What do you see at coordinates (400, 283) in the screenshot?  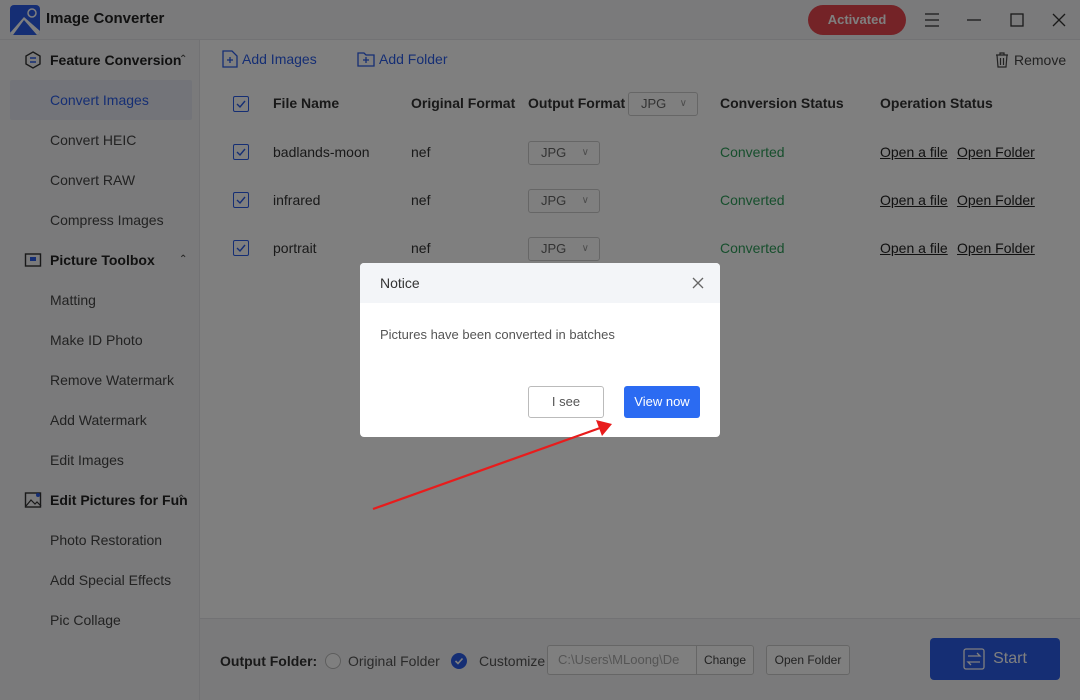 I see `dialog-title: Notice` at bounding box center [400, 283].